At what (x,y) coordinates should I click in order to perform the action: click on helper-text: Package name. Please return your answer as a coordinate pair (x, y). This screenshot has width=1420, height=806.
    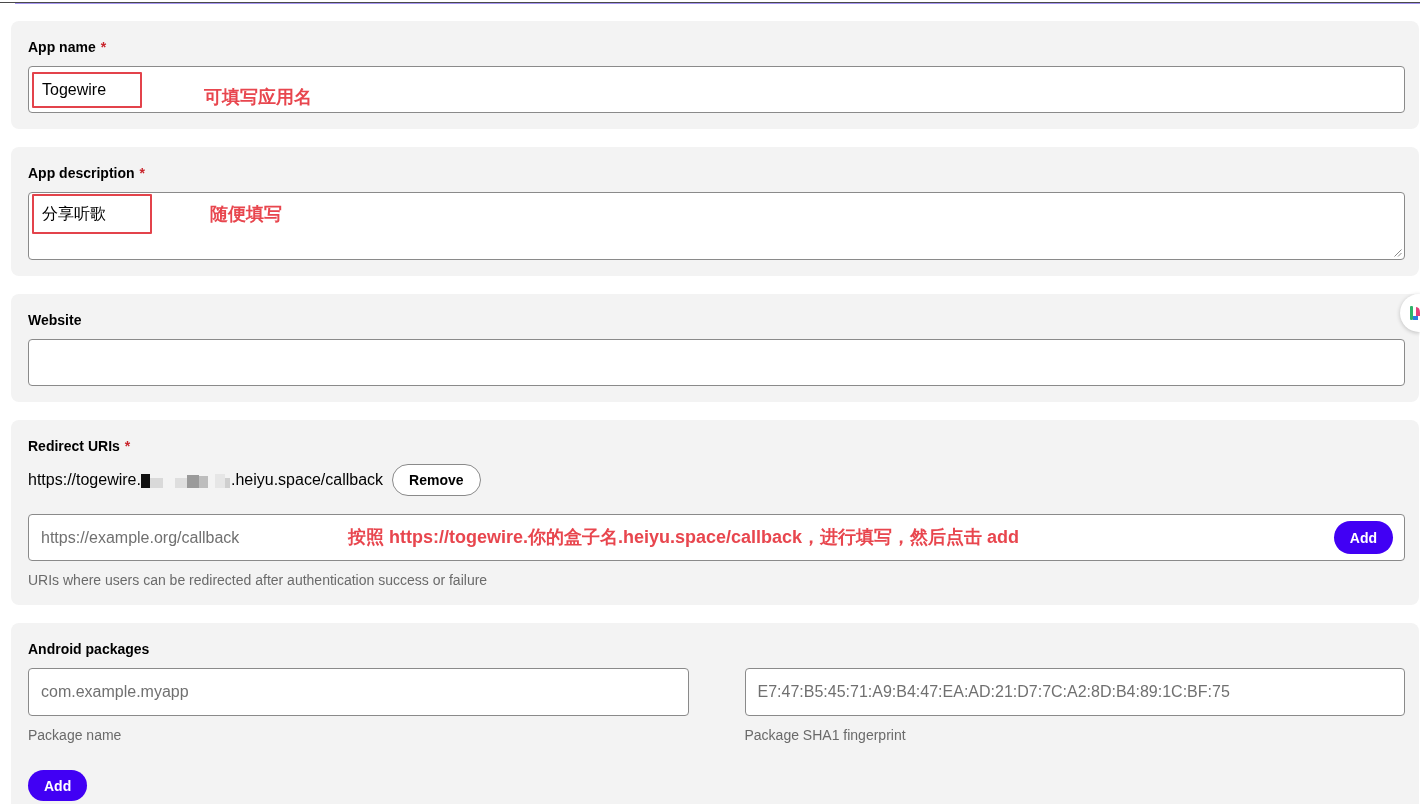
    Looking at the image, I should click on (75, 735).